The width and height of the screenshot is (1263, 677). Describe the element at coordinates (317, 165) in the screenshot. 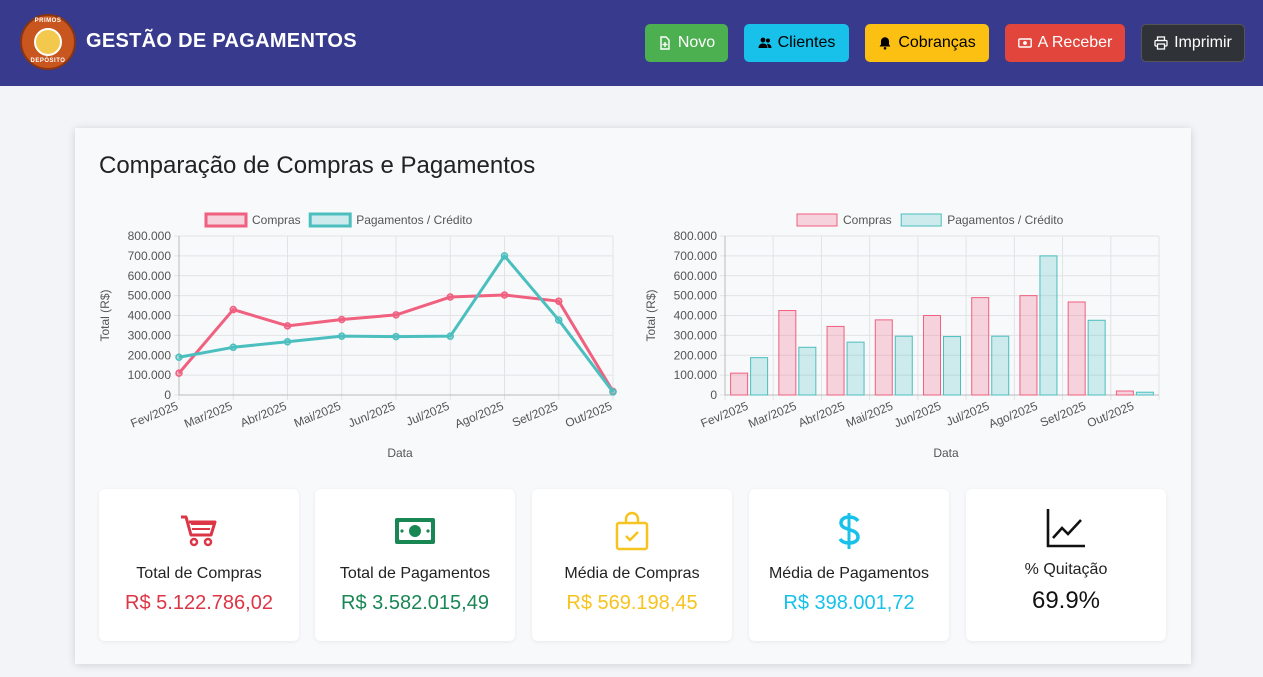

I see `page-title: Comparação de Compras e Pagamentos` at that location.